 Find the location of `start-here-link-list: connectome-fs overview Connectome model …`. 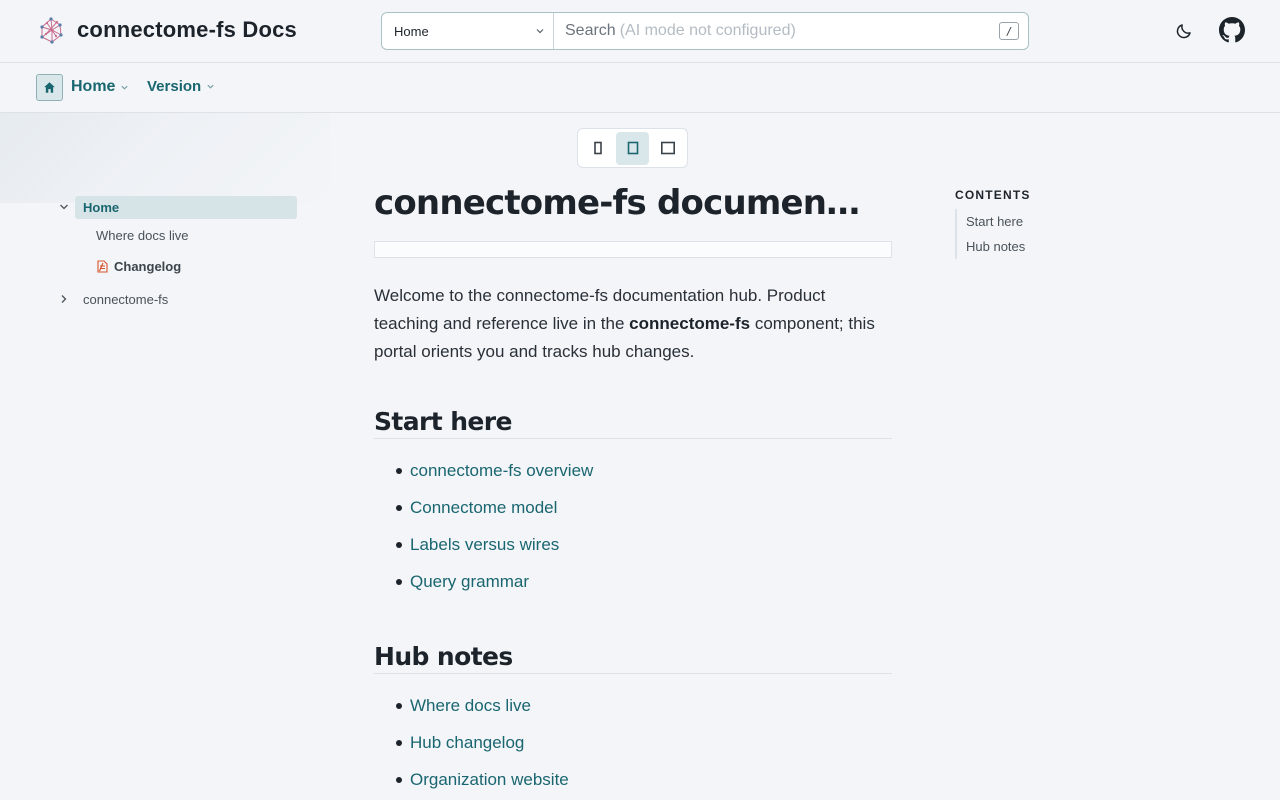

start-here-link-list: connectome-fs overview Connectome model … is located at coordinates (633, 531).